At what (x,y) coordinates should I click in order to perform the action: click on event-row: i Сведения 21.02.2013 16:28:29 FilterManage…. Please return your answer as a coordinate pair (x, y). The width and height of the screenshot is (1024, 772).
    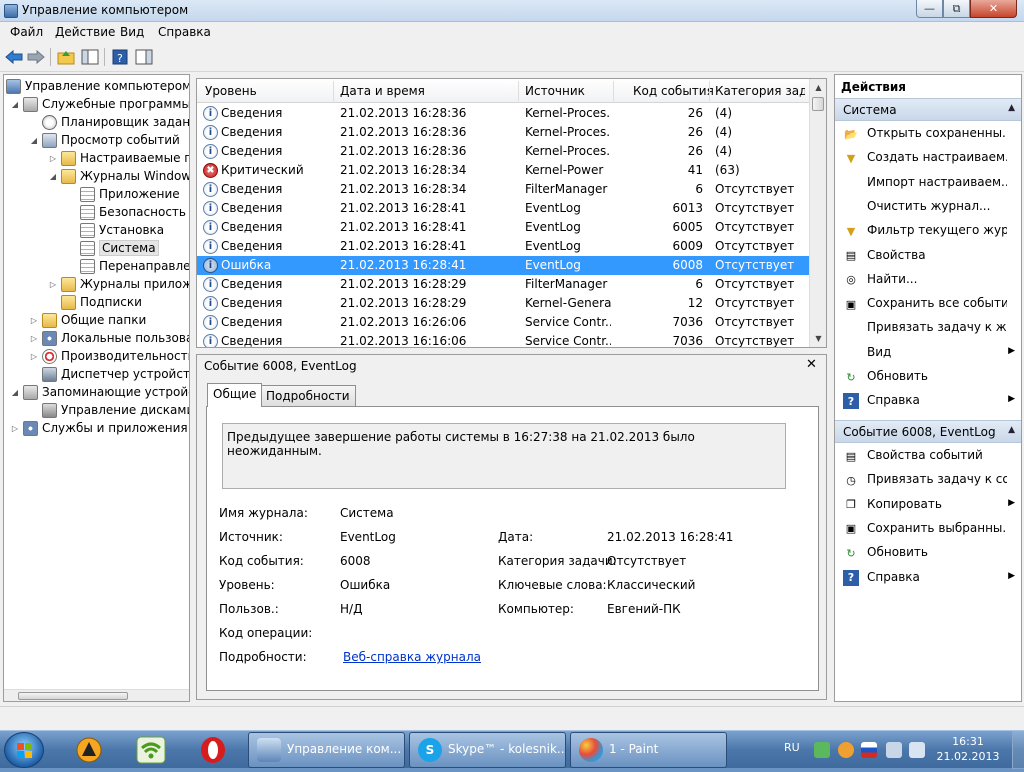
    Looking at the image, I should click on (503, 284).